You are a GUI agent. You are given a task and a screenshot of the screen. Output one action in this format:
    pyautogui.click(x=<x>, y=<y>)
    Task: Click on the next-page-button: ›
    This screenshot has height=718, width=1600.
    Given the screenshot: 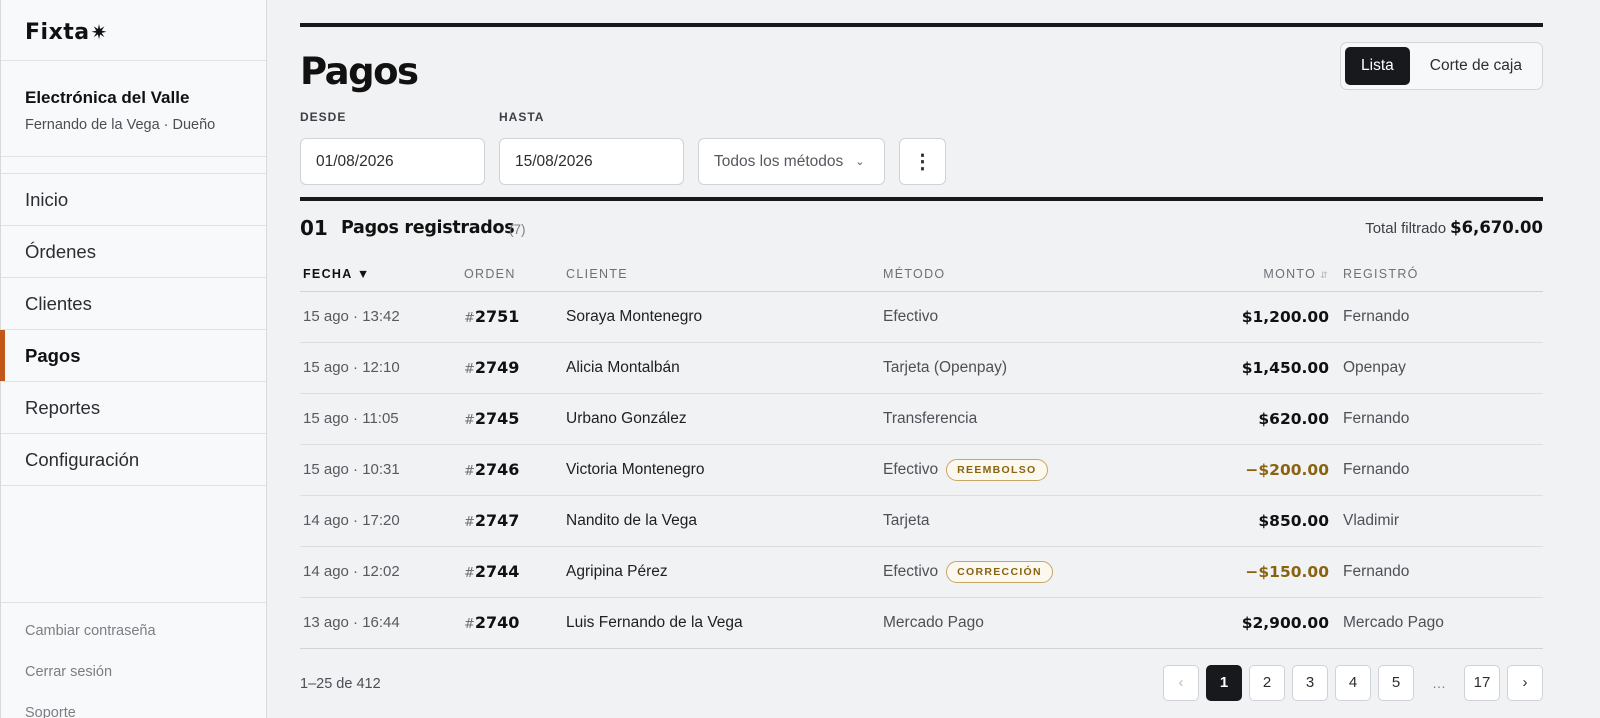 What is the action you would take?
    pyautogui.click(x=1525, y=682)
    